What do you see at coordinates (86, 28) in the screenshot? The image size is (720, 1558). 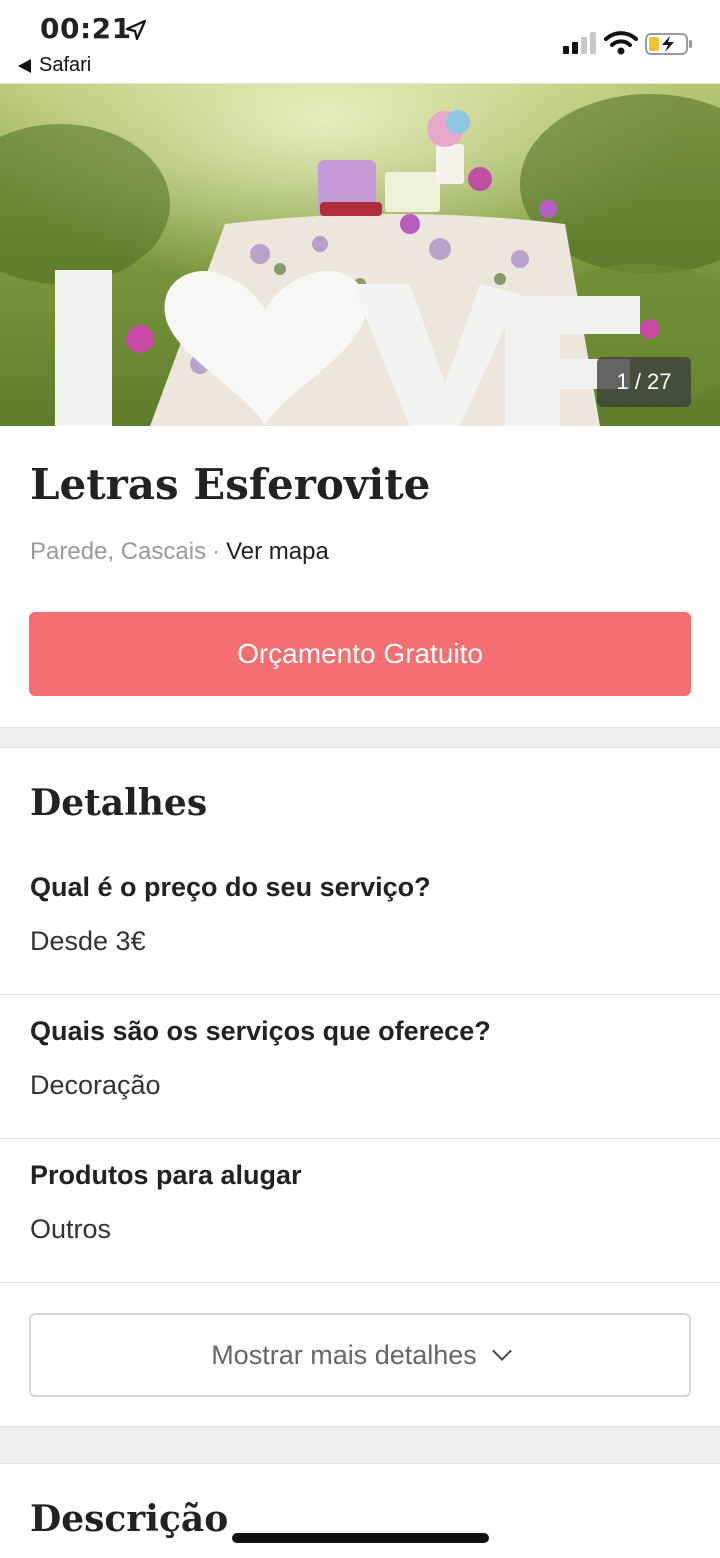 I see `clock: 00:21` at bounding box center [86, 28].